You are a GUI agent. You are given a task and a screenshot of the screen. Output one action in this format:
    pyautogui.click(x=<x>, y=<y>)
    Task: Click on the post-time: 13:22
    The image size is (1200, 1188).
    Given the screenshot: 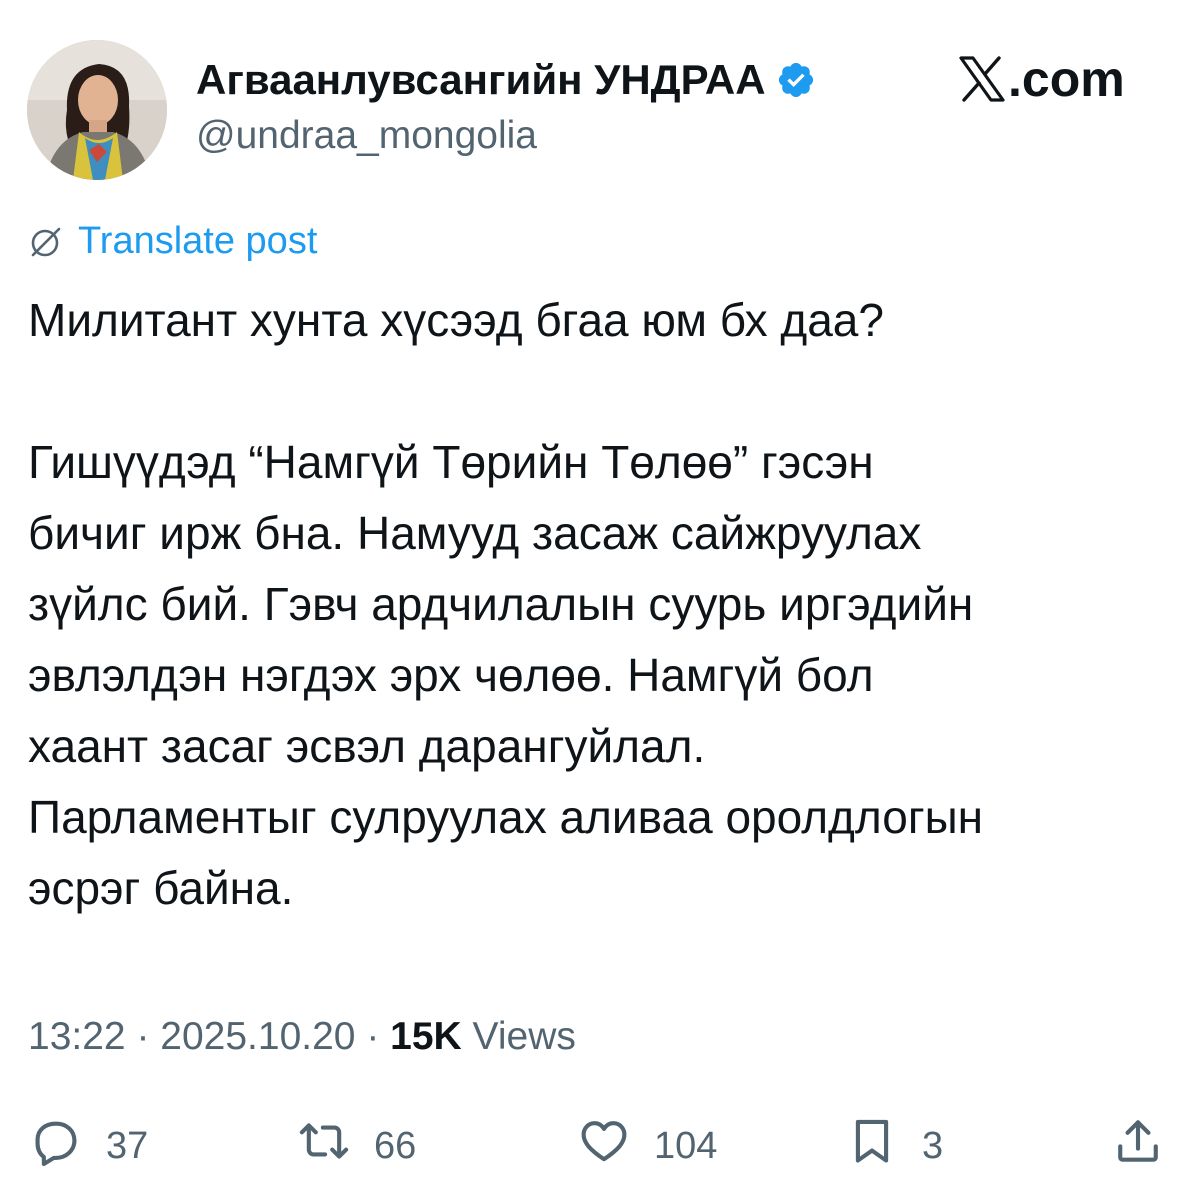 What is the action you would take?
    pyautogui.click(x=77, y=1036)
    